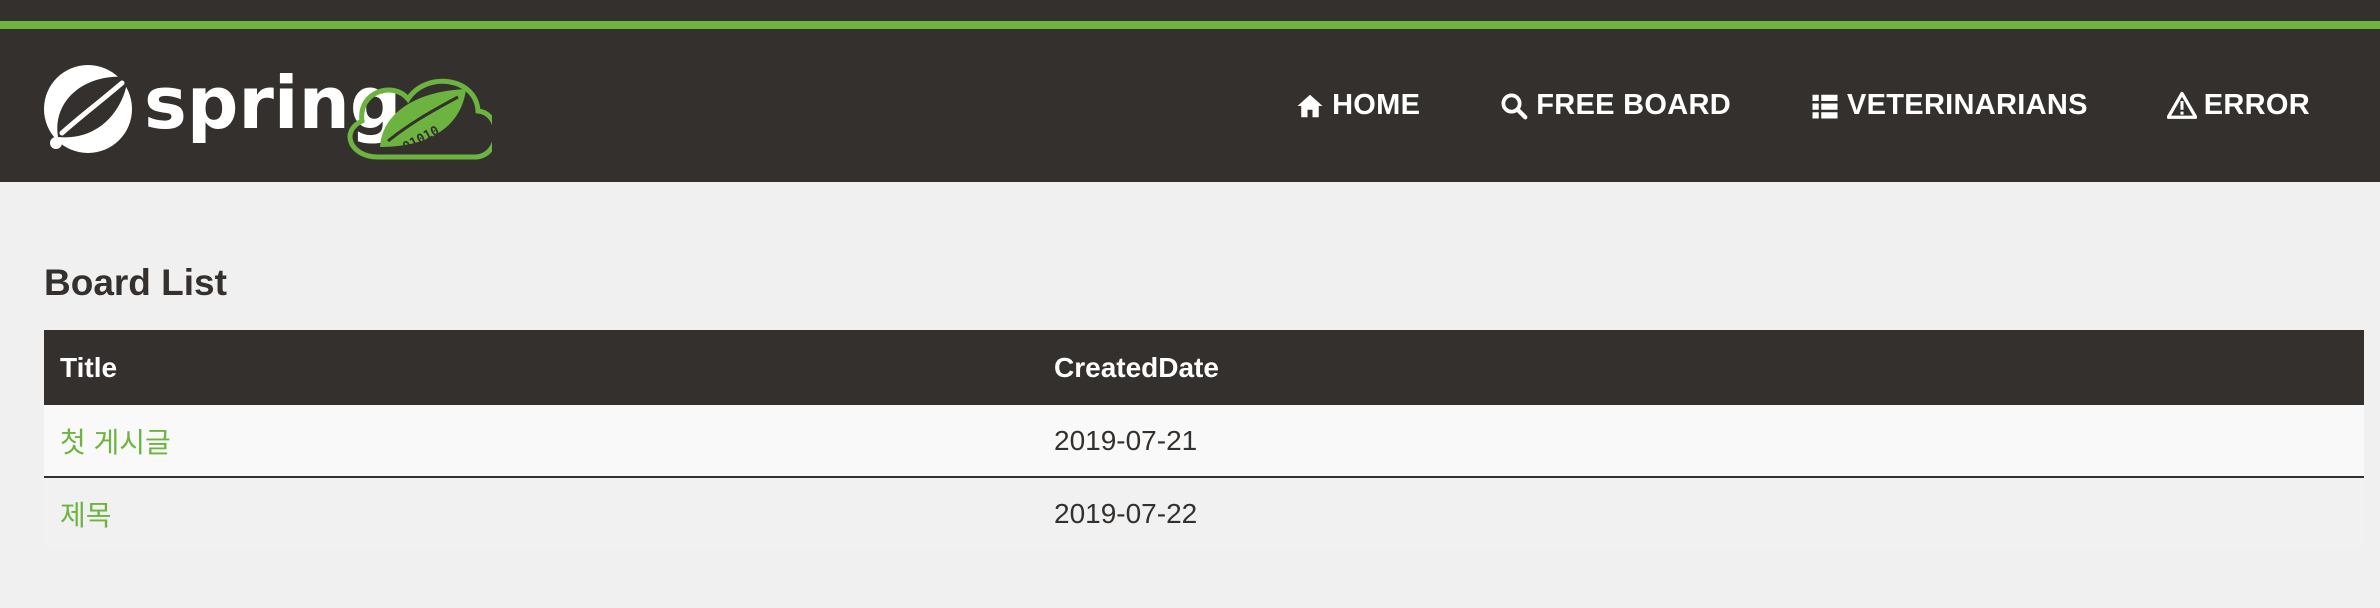  I want to click on nav-free-board-label: FREE BOARD, so click(1633, 105).